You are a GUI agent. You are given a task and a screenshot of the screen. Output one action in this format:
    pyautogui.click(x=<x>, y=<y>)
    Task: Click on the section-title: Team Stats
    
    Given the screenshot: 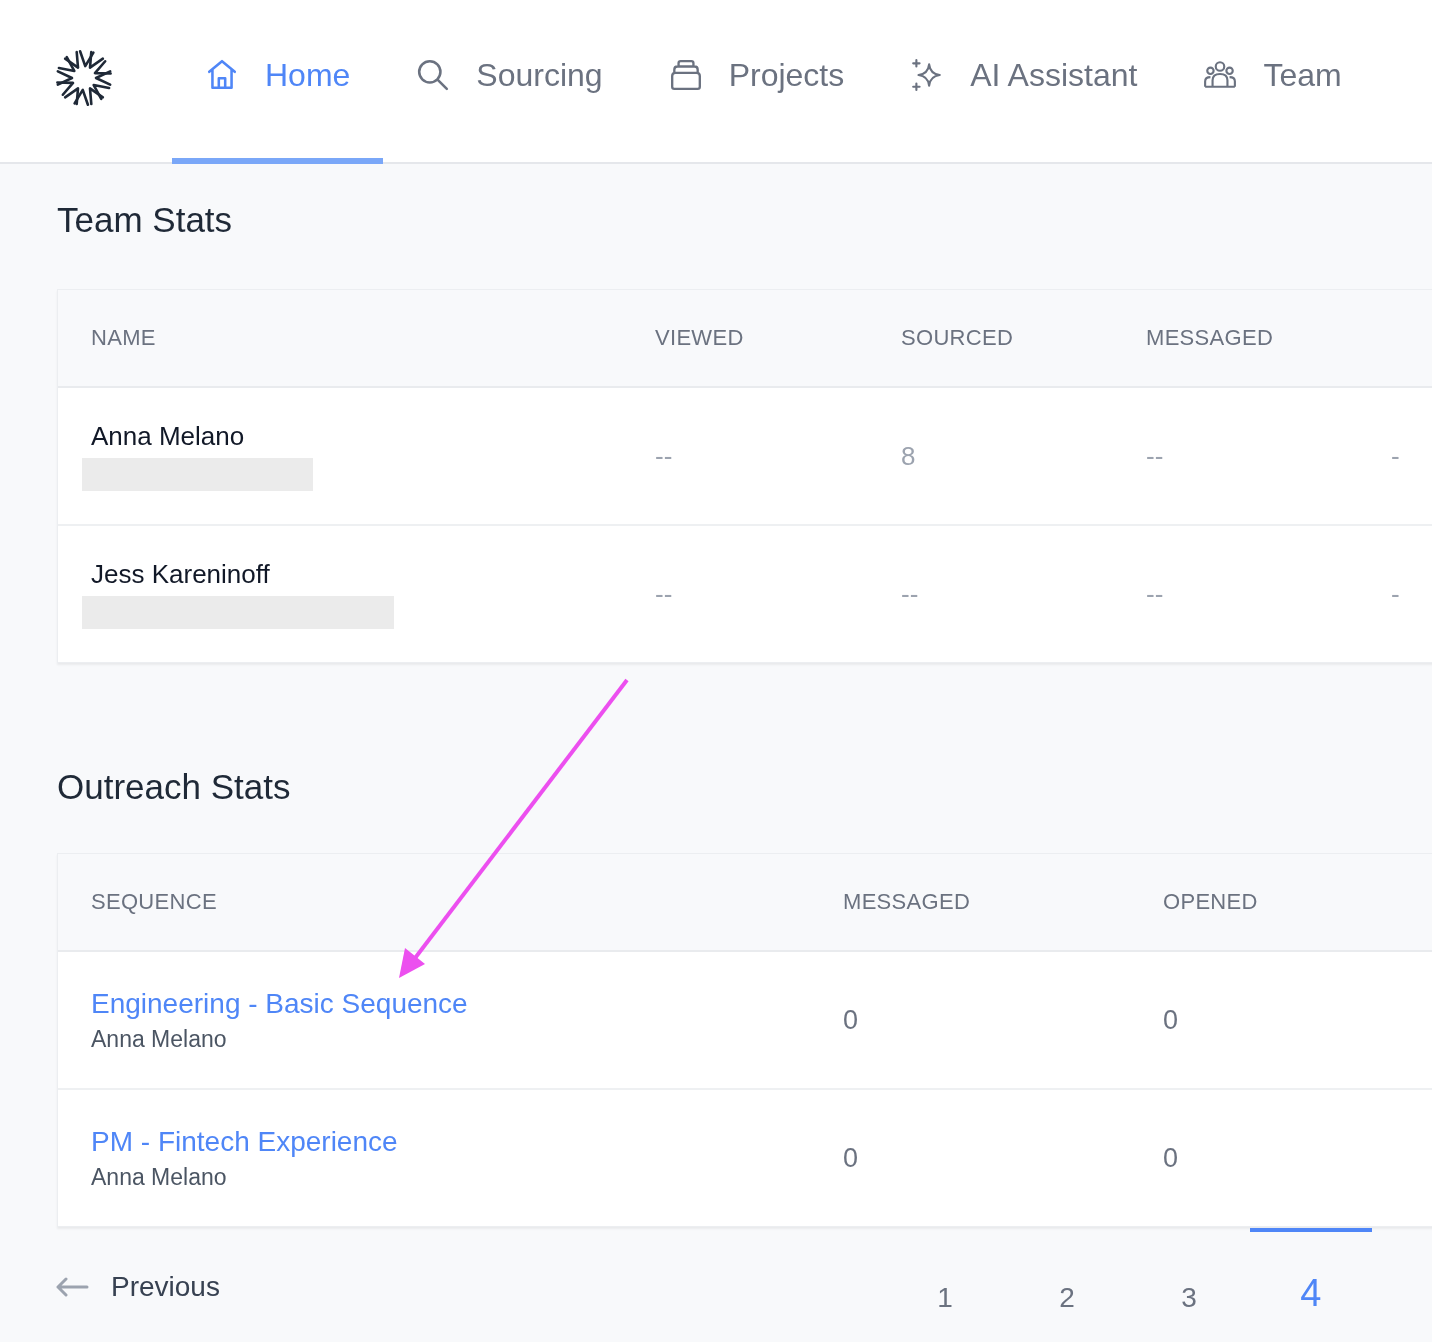 What is the action you would take?
    pyautogui.click(x=145, y=220)
    